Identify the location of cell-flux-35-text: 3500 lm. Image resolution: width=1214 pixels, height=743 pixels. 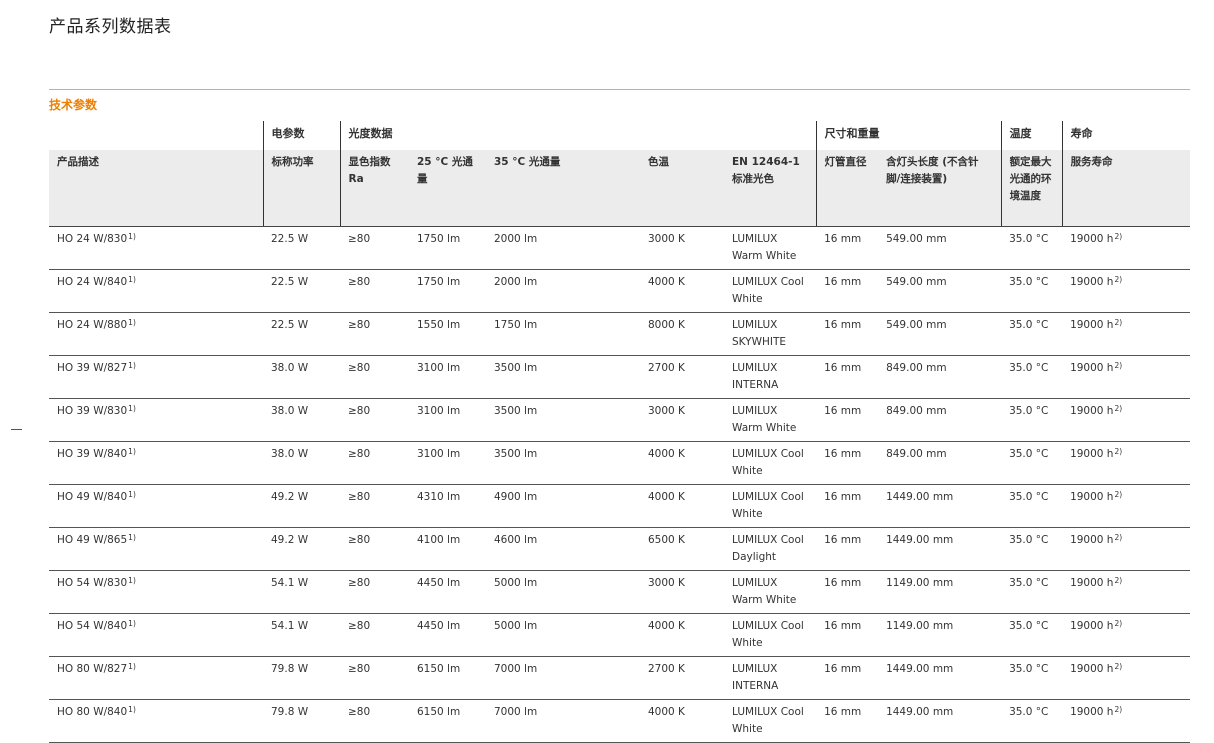
(516, 454).